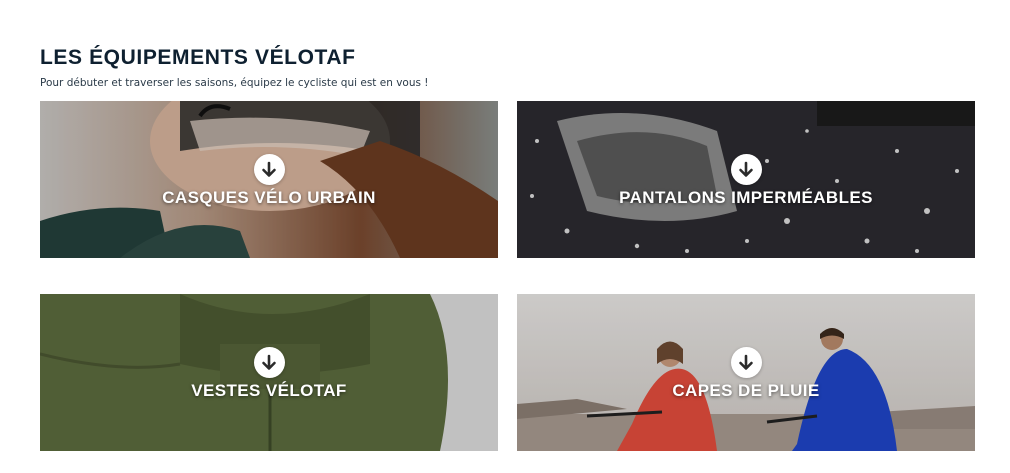 The width and height of the screenshot is (1010, 473). I want to click on section-title: LES ÉQUIPEMENTS VÉLOTAF, so click(198, 57).